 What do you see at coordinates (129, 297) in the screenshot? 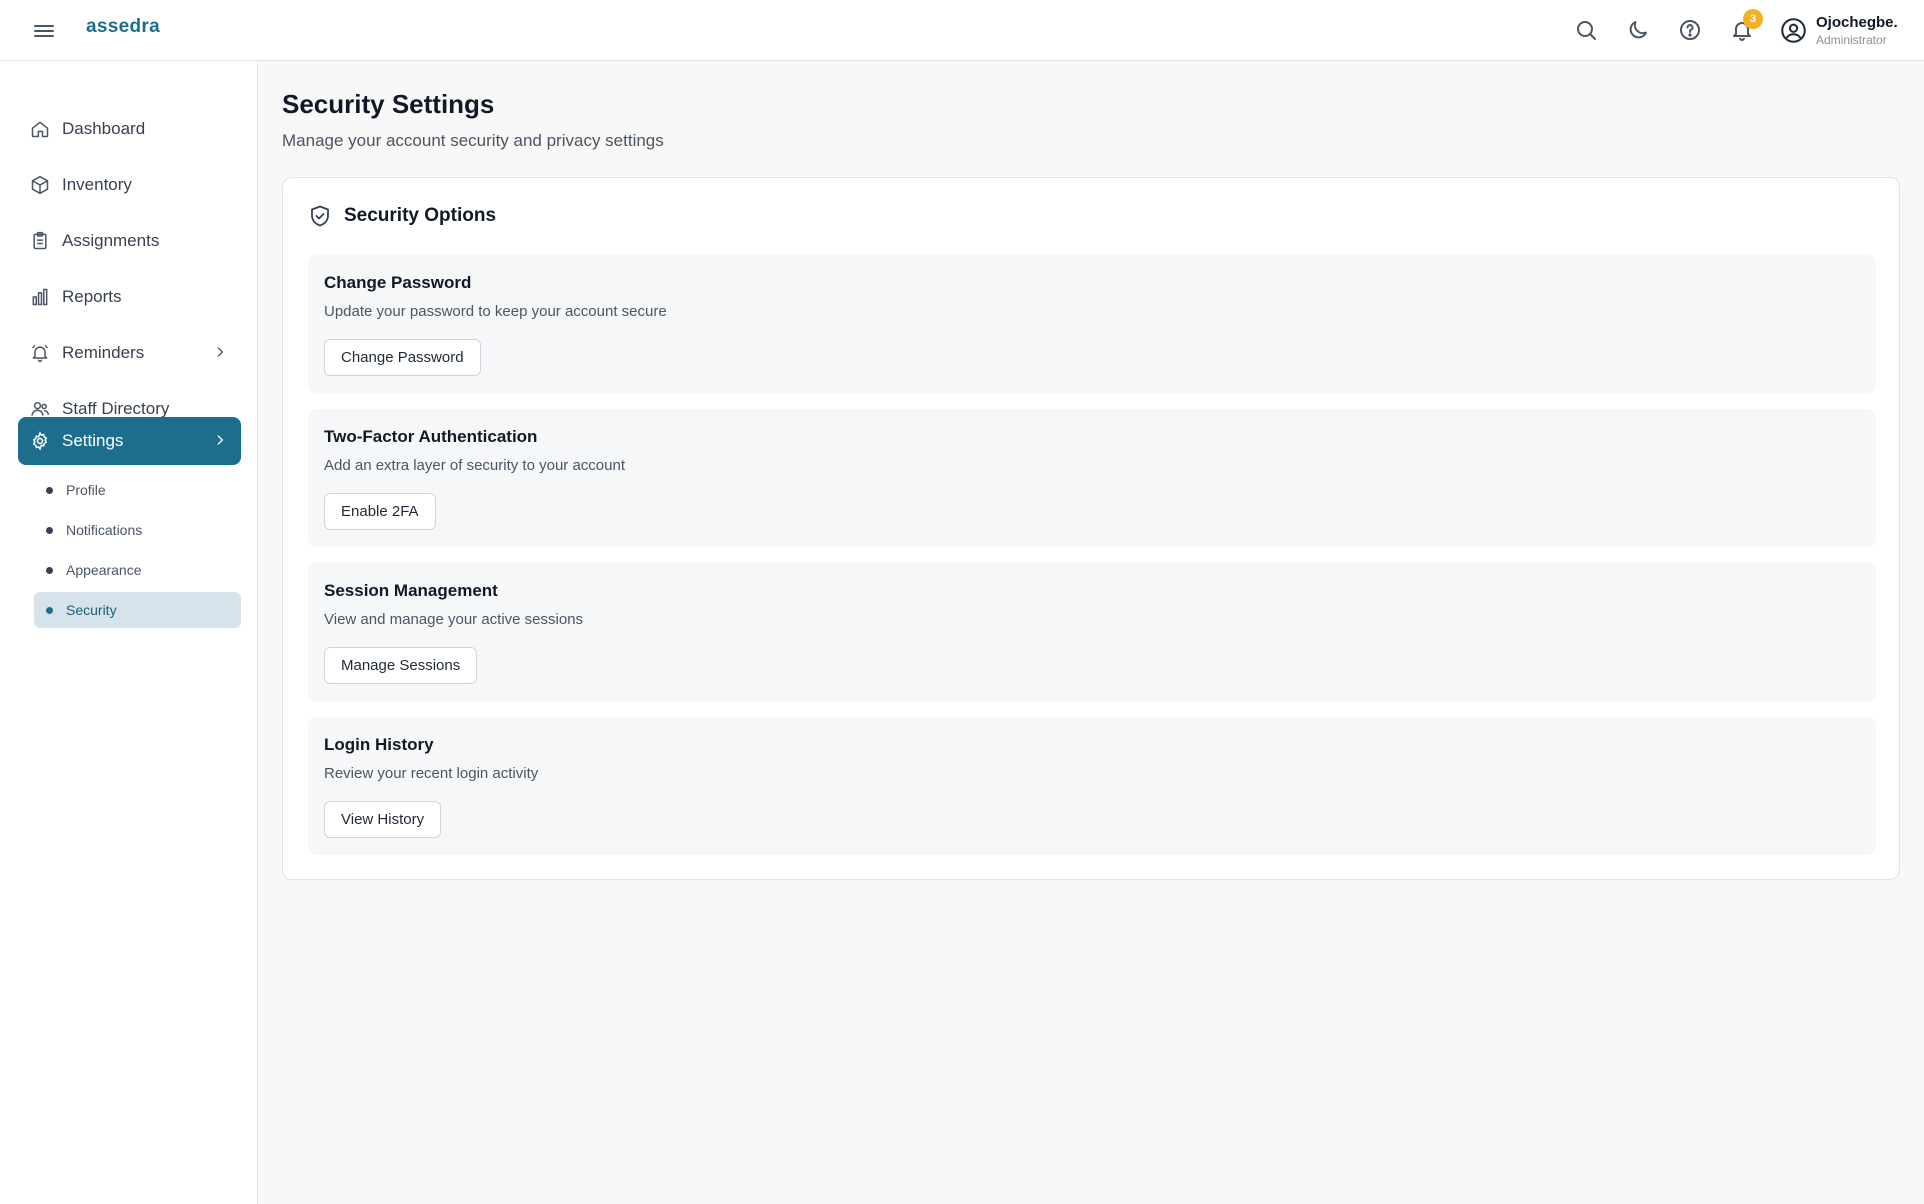
I see `sidebar-item-reports: Reports` at bounding box center [129, 297].